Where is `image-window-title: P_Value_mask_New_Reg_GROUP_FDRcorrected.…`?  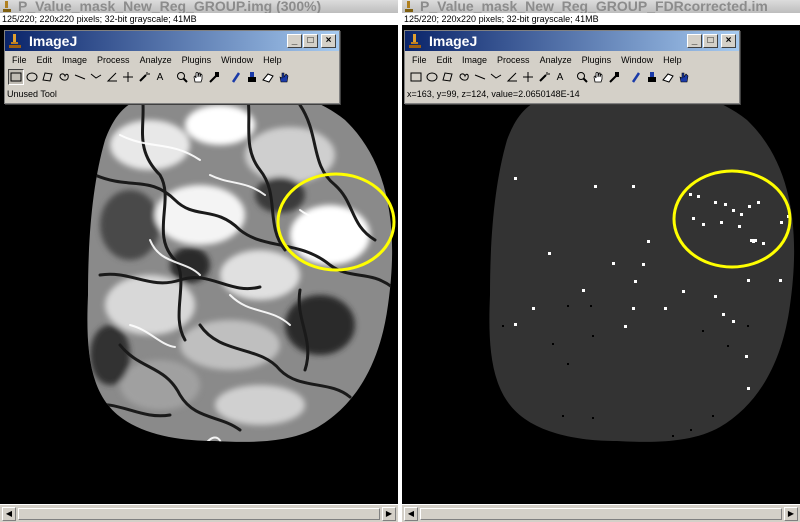 image-window-title: P_Value_mask_New_Reg_GROUP_FDRcorrected.… is located at coordinates (594, 6).